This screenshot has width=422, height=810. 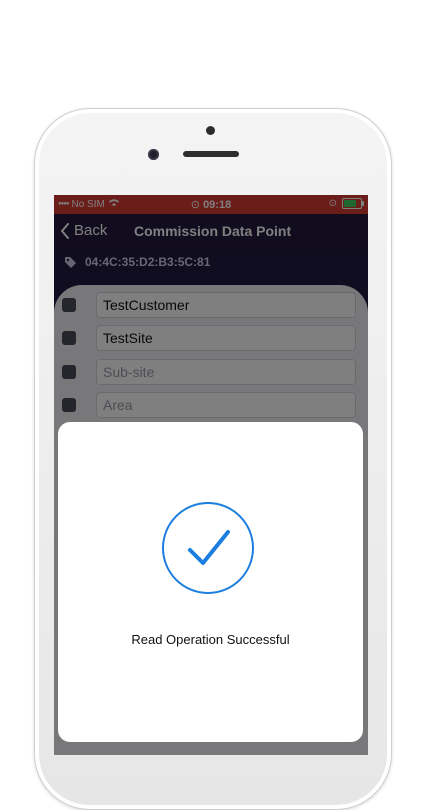 What do you see at coordinates (210, 130) in the screenshot?
I see `proximity-sensor` at bounding box center [210, 130].